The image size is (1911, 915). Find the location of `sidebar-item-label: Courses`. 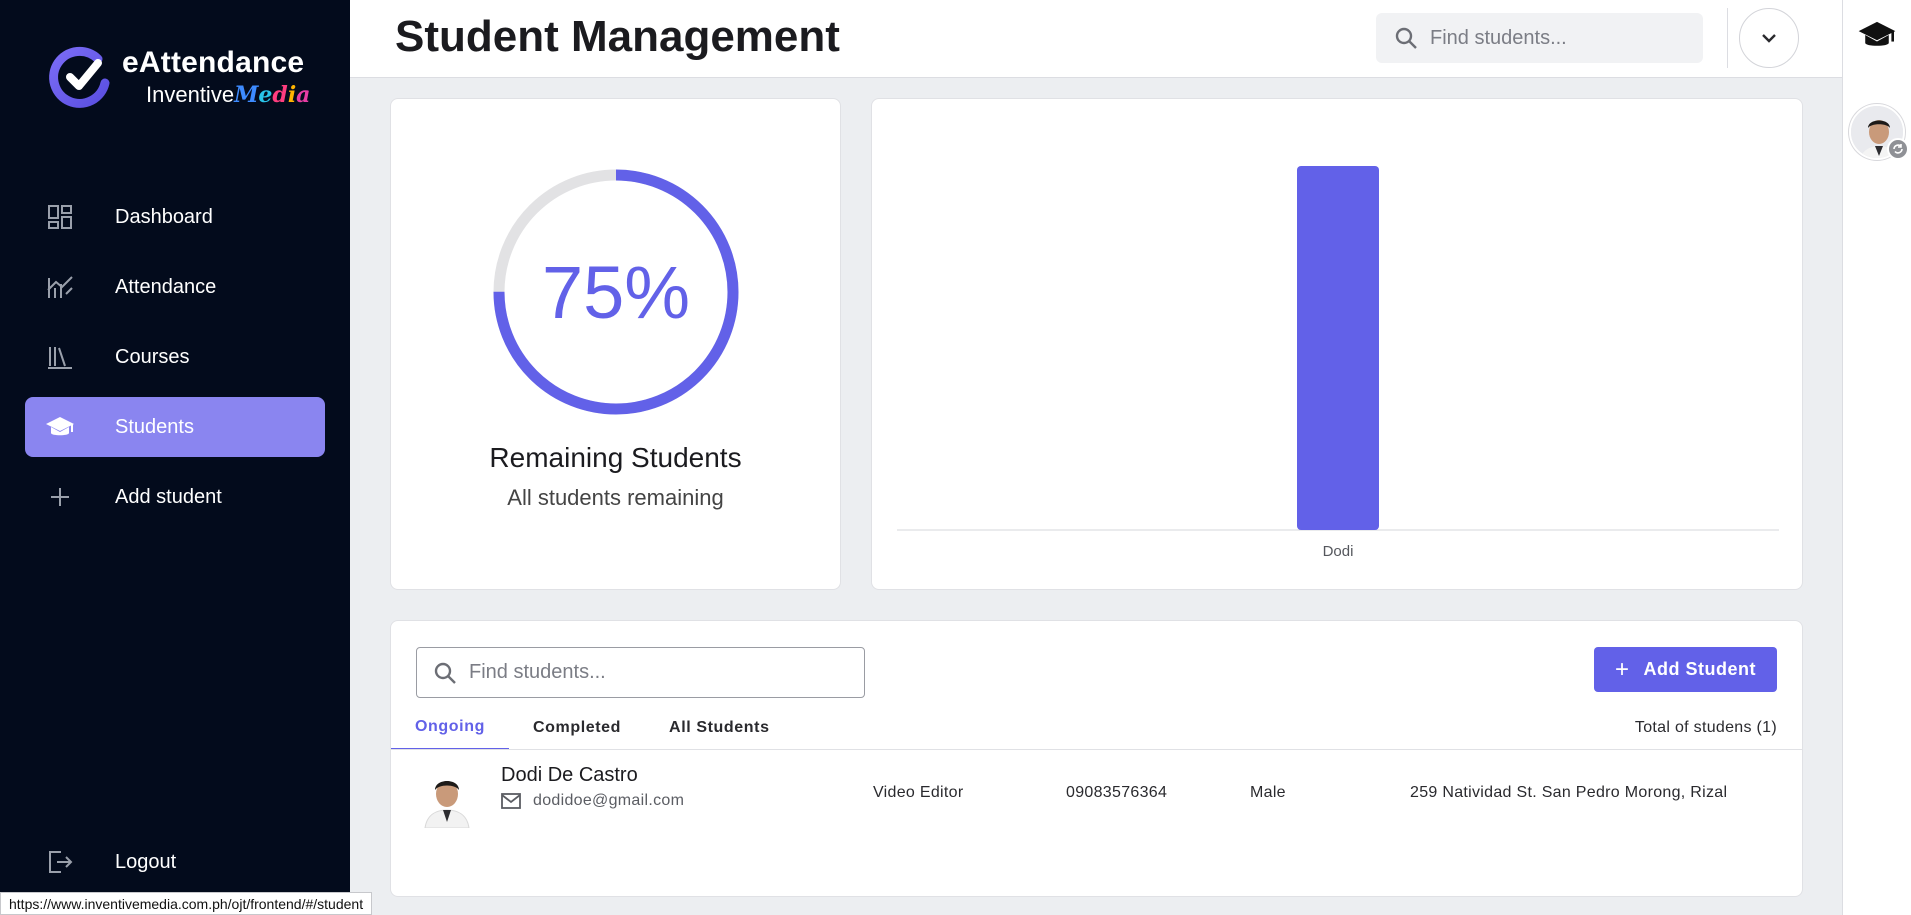

sidebar-item-label: Courses is located at coordinates (152, 356).